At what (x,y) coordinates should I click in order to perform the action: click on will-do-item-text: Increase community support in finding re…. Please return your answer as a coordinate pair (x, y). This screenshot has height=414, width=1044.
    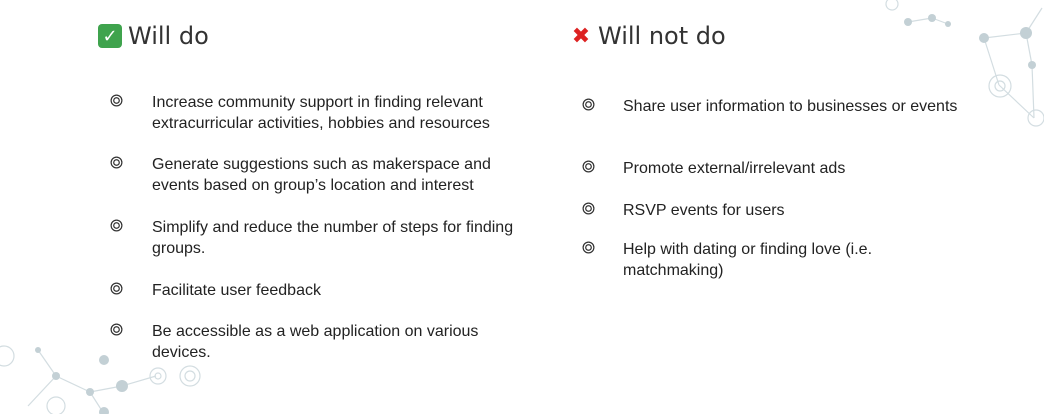
    Looking at the image, I should click on (321, 113).